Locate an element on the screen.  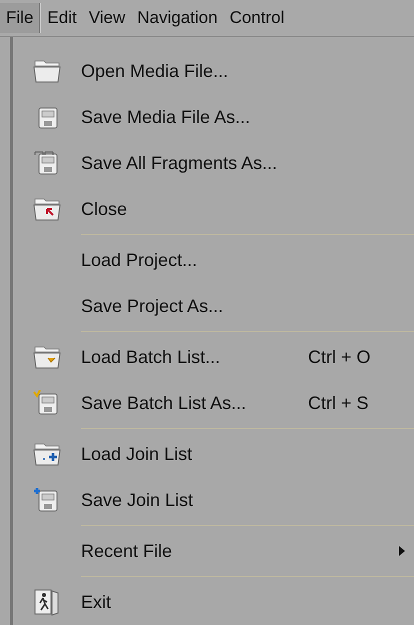
menu-item: Load Batch List... Ctrl + O is located at coordinates (213, 357).